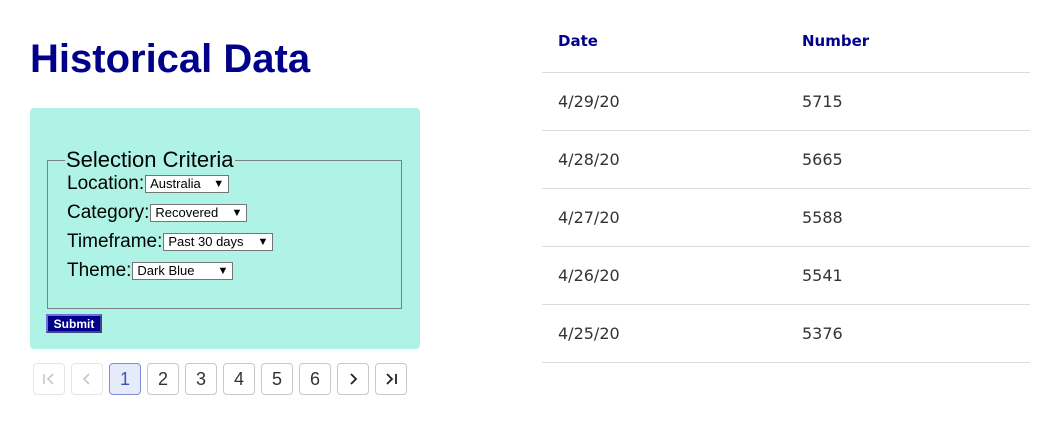 This screenshot has height=421, width=1063. What do you see at coordinates (786, 160) in the screenshot?
I see `table-row: 4/28/20 5665` at bounding box center [786, 160].